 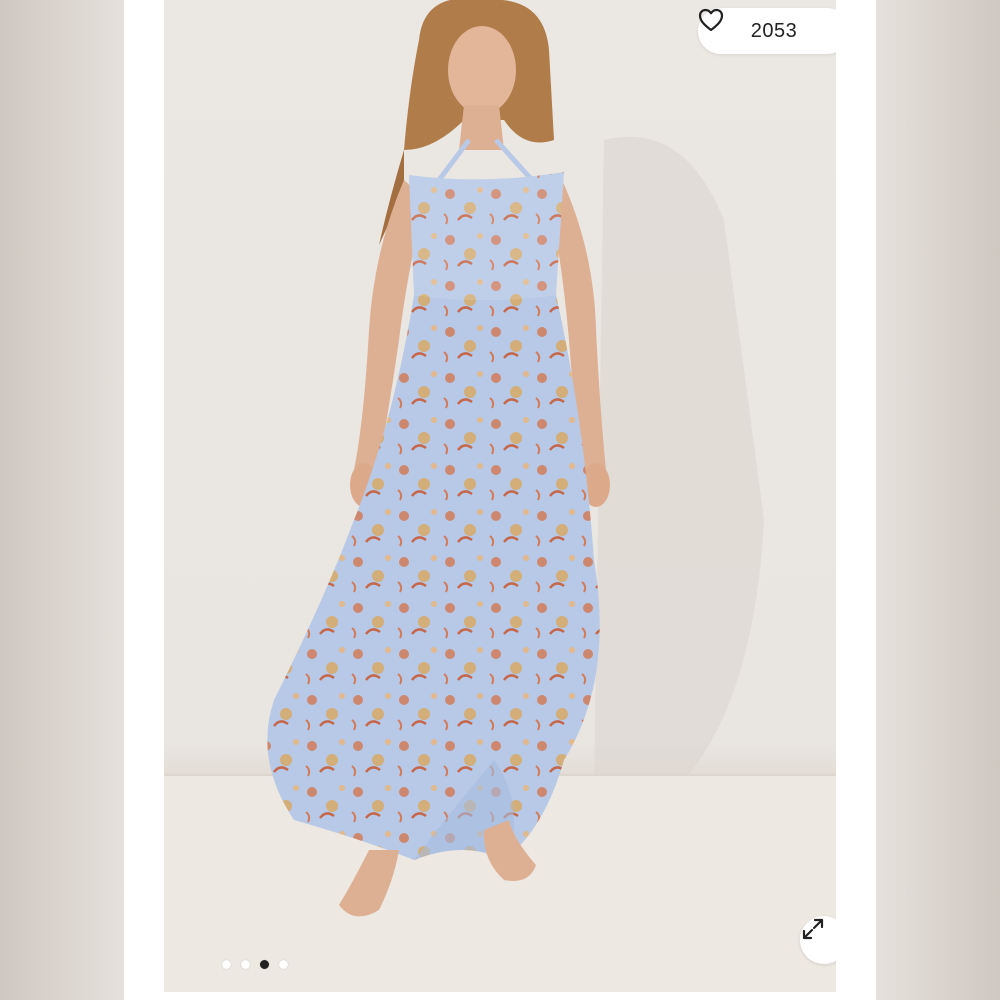 What do you see at coordinates (62, 500) in the screenshot?
I see `blurred-backdrop-left` at bounding box center [62, 500].